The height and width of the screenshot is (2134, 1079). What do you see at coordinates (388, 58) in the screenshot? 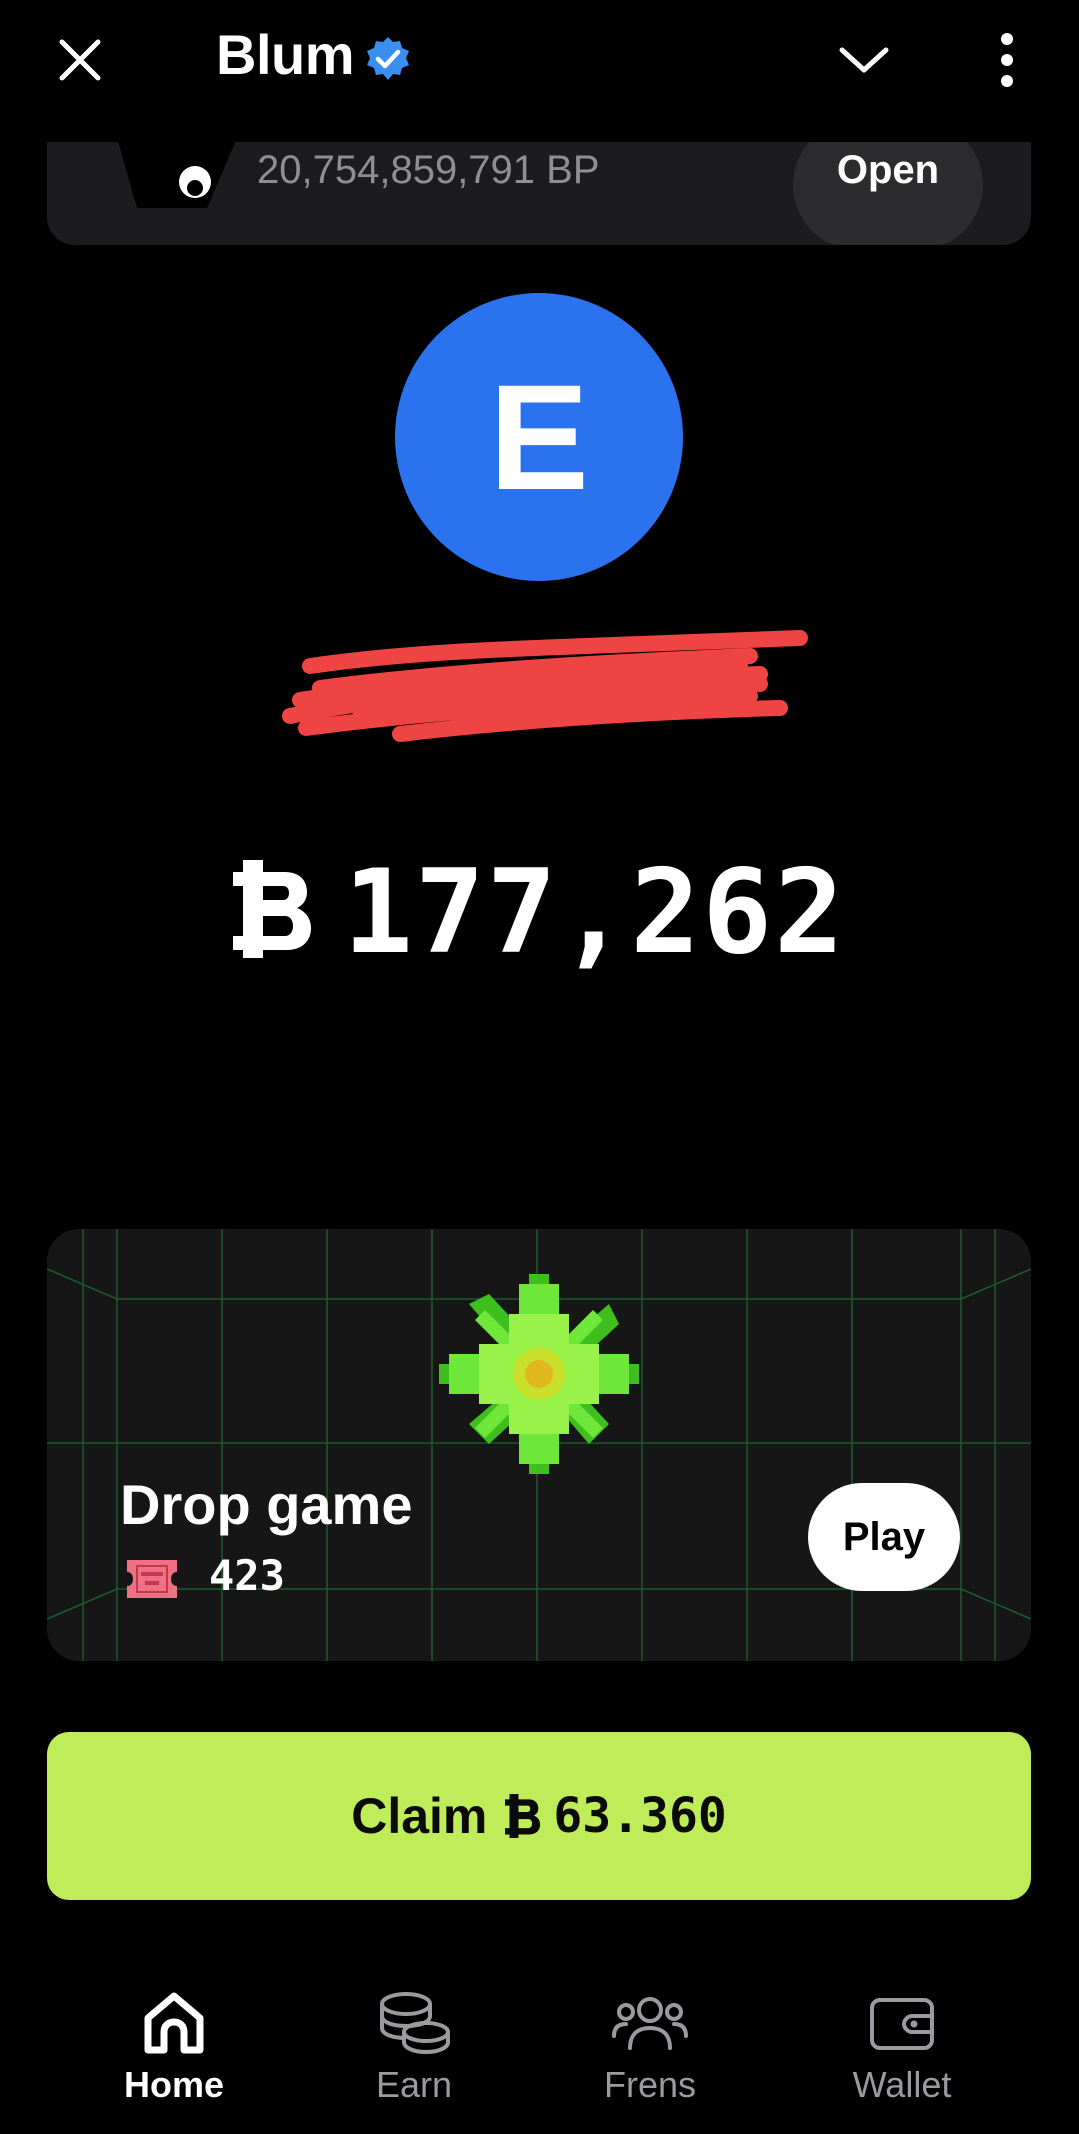
I see `verified-badge-icon` at bounding box center [388, 58].